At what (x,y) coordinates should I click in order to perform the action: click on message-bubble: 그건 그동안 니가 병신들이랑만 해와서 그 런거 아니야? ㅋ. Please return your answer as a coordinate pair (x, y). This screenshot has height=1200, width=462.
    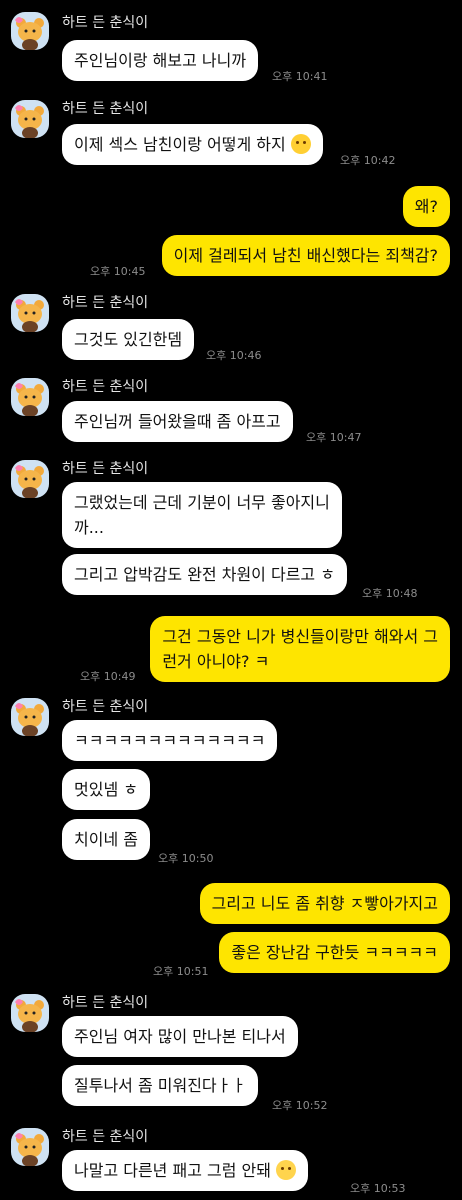
    Looking at the image, I should click on (300, 649).